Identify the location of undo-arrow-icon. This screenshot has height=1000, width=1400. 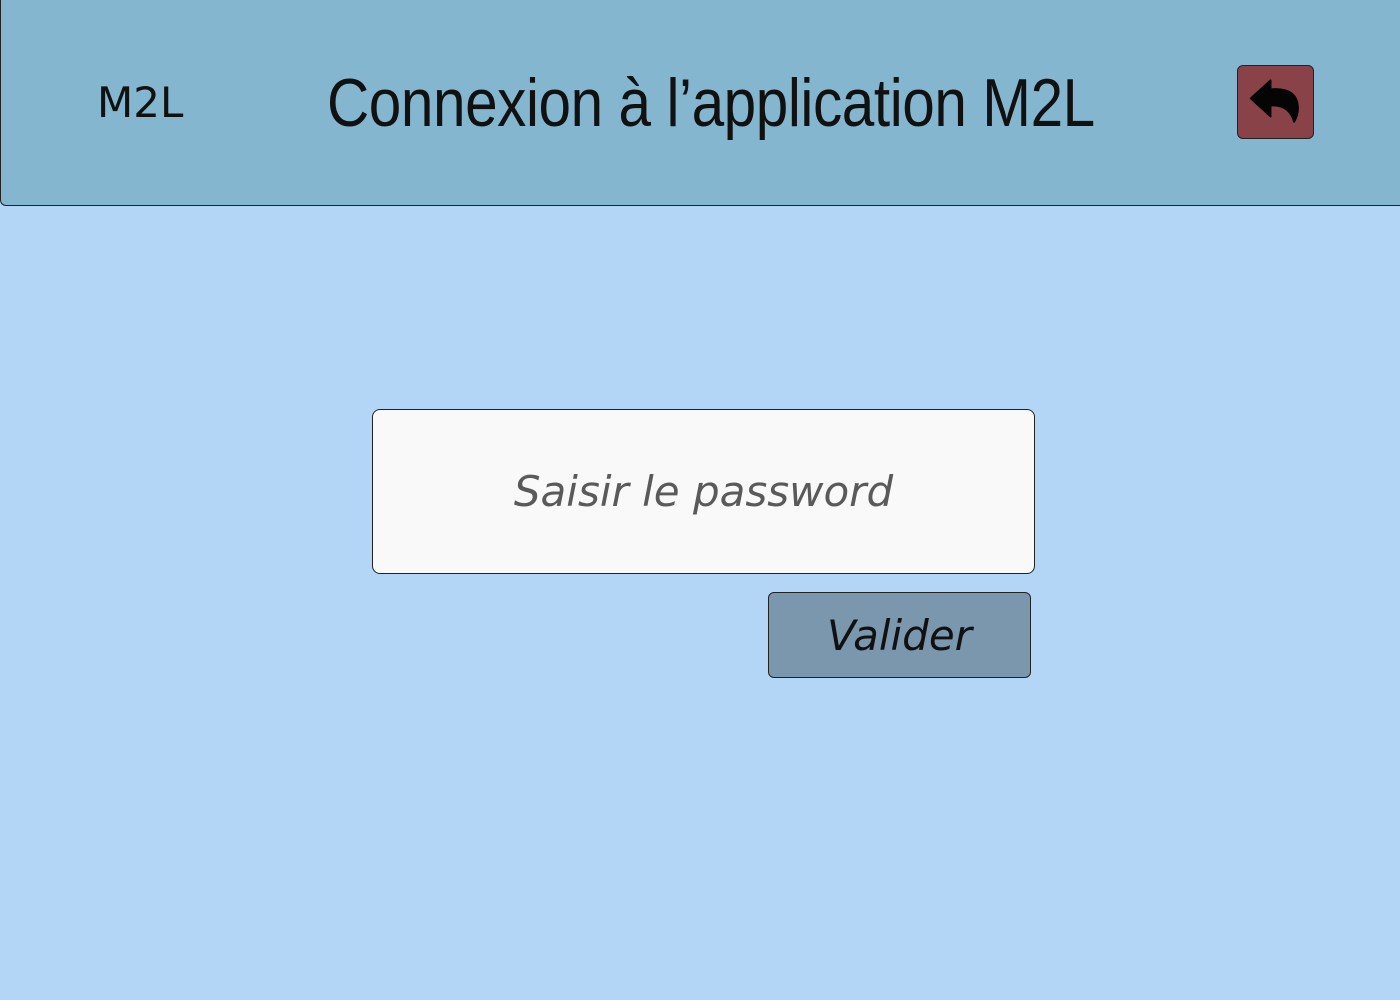
(1274, 101).